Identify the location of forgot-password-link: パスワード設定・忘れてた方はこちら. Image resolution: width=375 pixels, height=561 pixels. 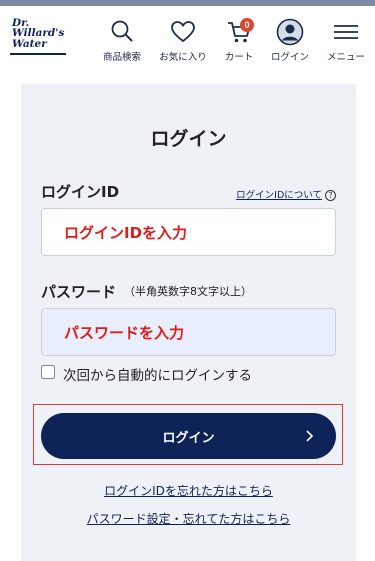
(189, 519).